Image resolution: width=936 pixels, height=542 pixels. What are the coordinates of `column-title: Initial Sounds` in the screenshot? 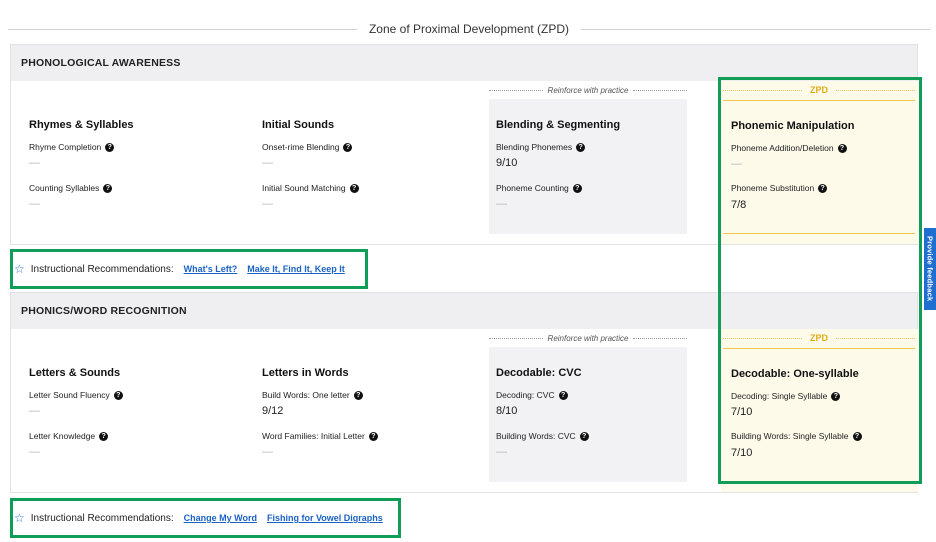 It's located at (298, 125).